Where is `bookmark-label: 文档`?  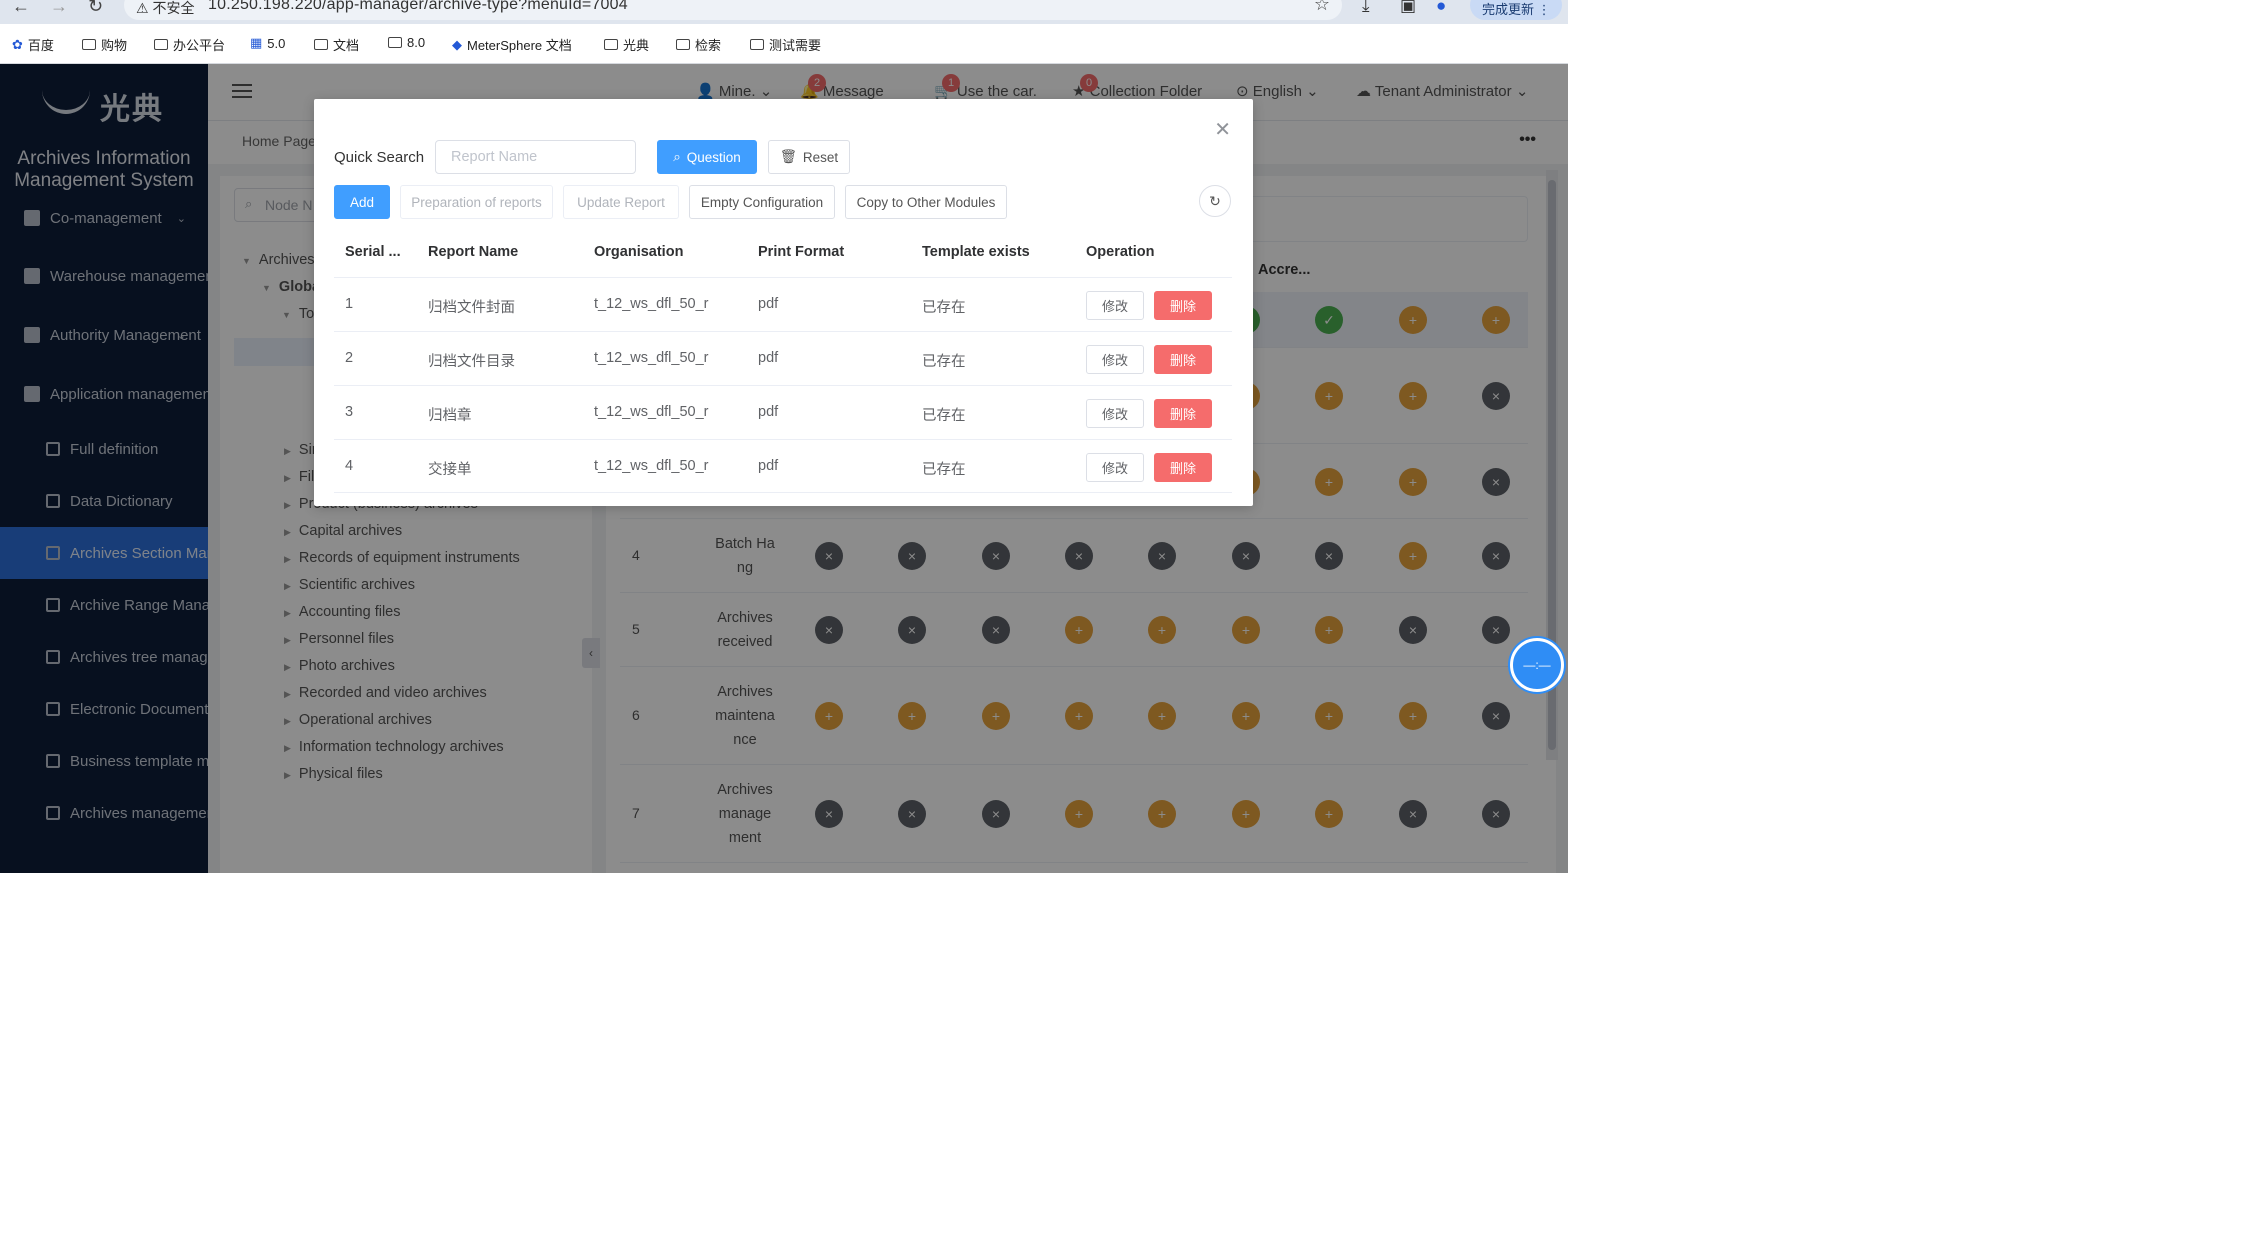 bookmark-label: 文档 is located at coordinates (346, 45).